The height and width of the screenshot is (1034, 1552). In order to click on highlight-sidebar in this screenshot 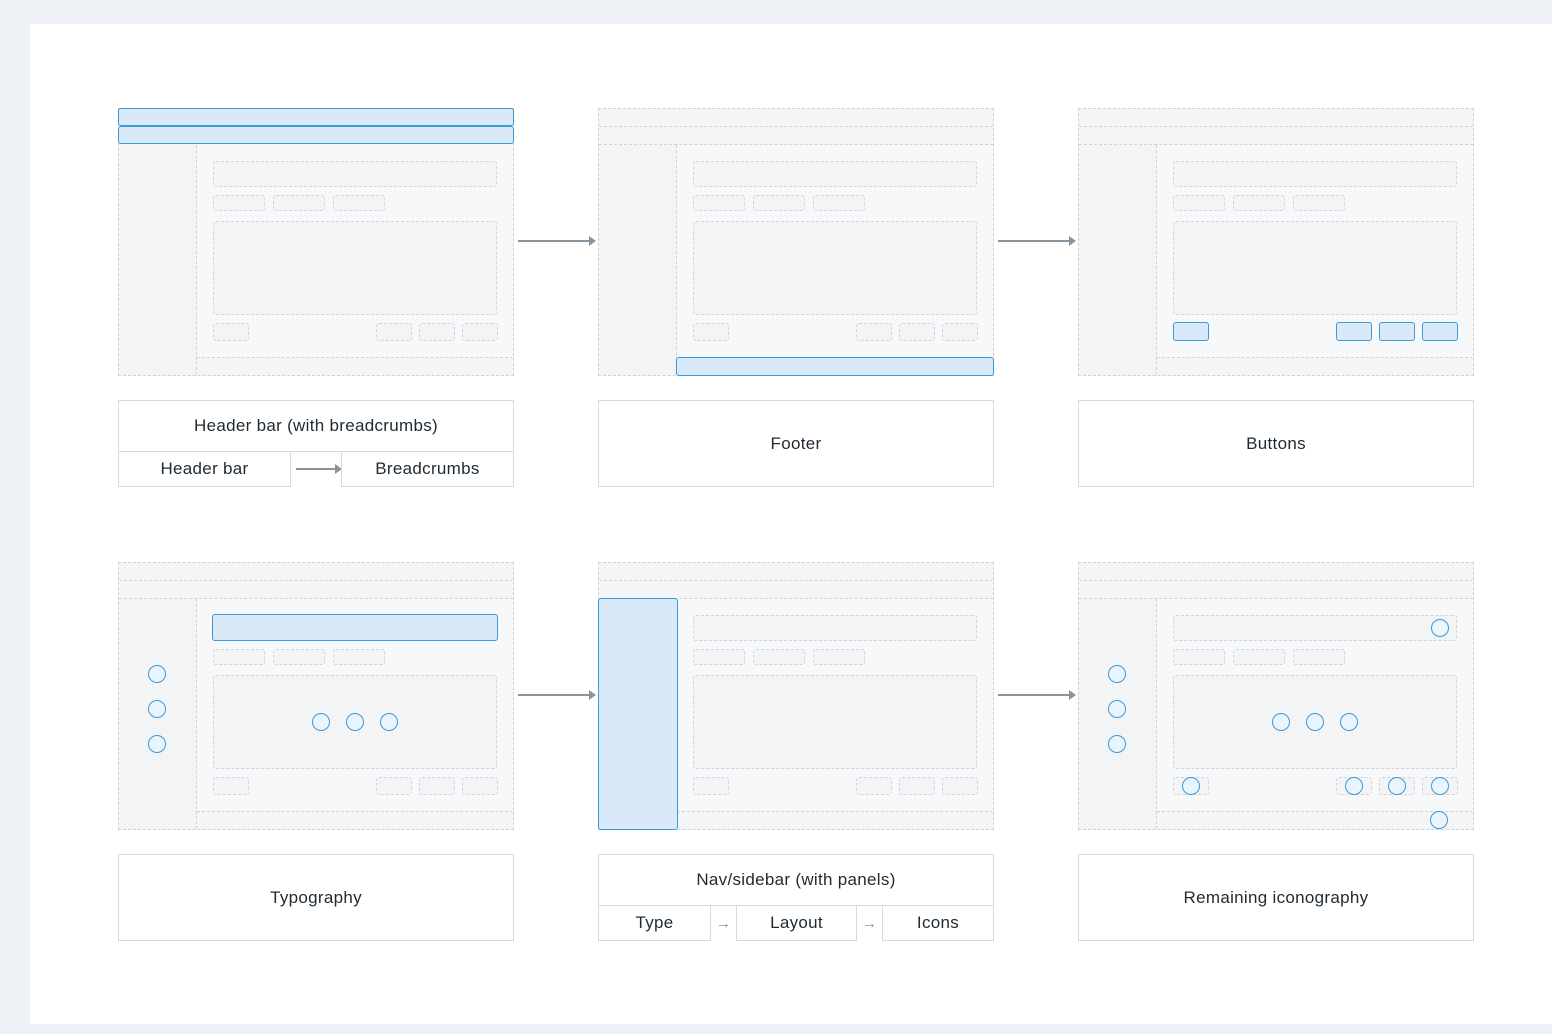, I will do `click(638, 714)`.